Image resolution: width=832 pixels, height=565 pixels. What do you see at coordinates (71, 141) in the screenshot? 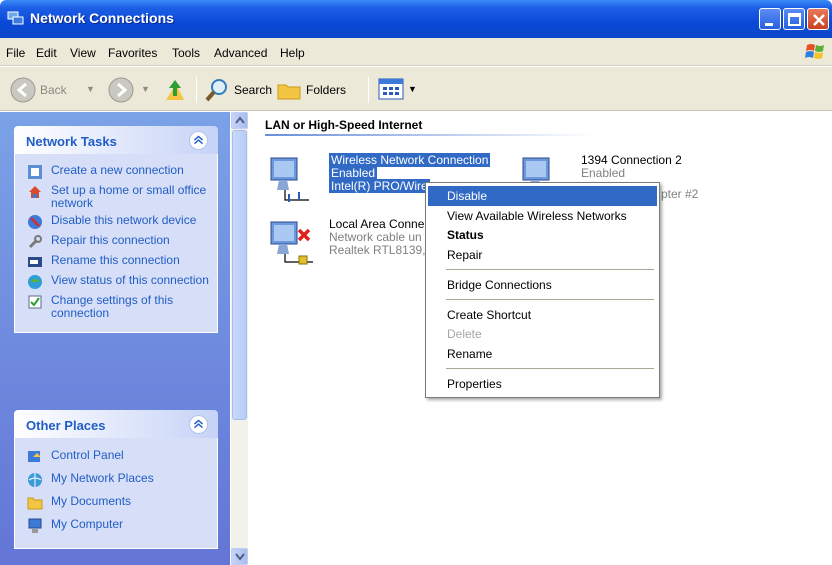
I see `network-tasks-title: Network Tasks` at bounding box center [71, 141].